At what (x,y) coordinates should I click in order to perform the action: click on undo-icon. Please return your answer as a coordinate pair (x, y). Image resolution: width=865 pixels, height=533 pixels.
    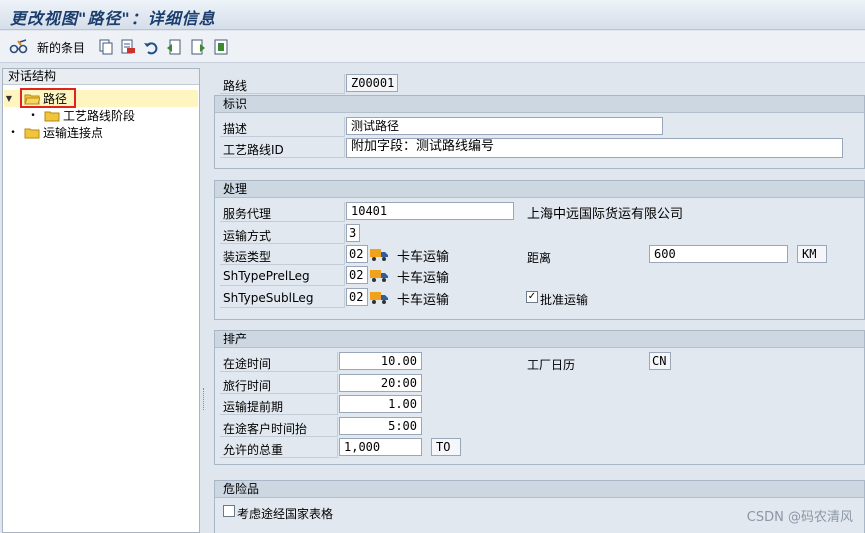
    Looking at the image, I should click on (151, 47).